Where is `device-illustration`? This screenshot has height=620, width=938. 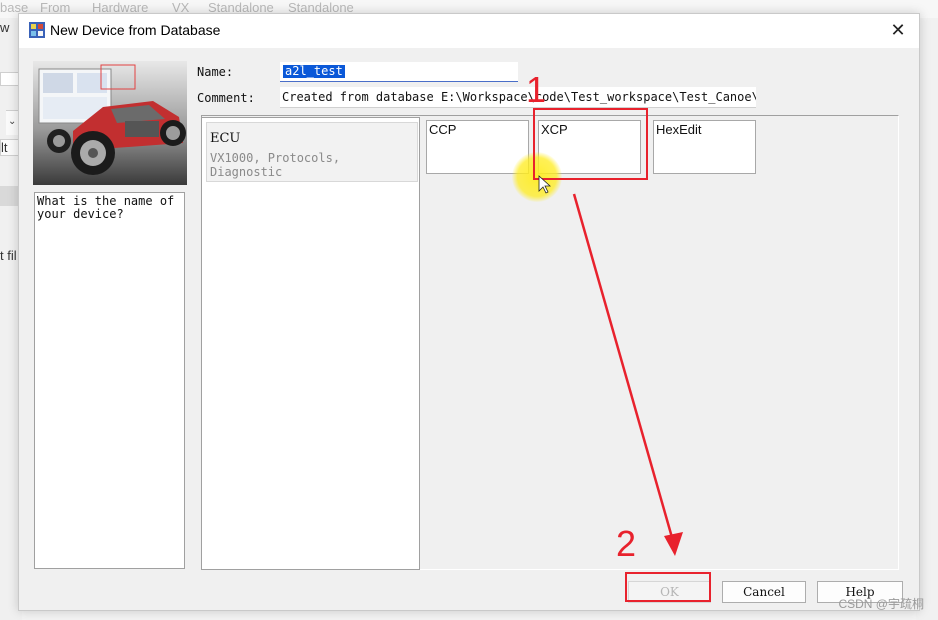
device-illustration is located at coordinates (110, 123).